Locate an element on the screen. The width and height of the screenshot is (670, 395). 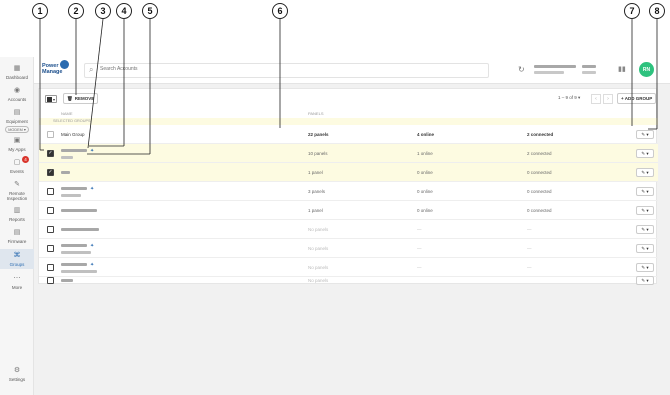
sidebar-item-events: 4 ▢ Events is located at coordinates (17, 165).